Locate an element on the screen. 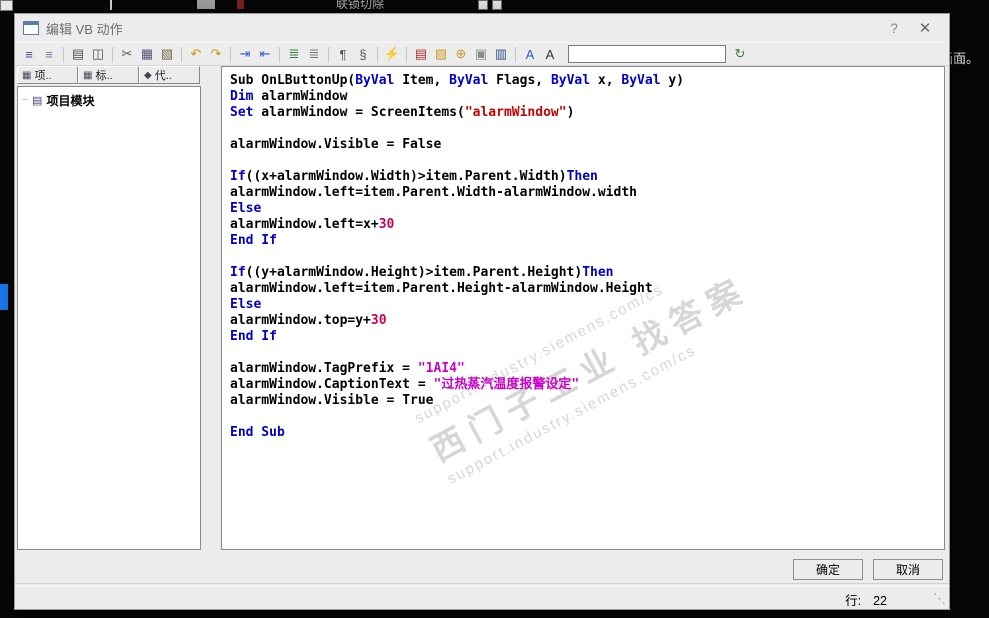 This screenshot has width=989, height=618. code-token: alarmWindow.left=x+ is located at coordinates (304, 224).